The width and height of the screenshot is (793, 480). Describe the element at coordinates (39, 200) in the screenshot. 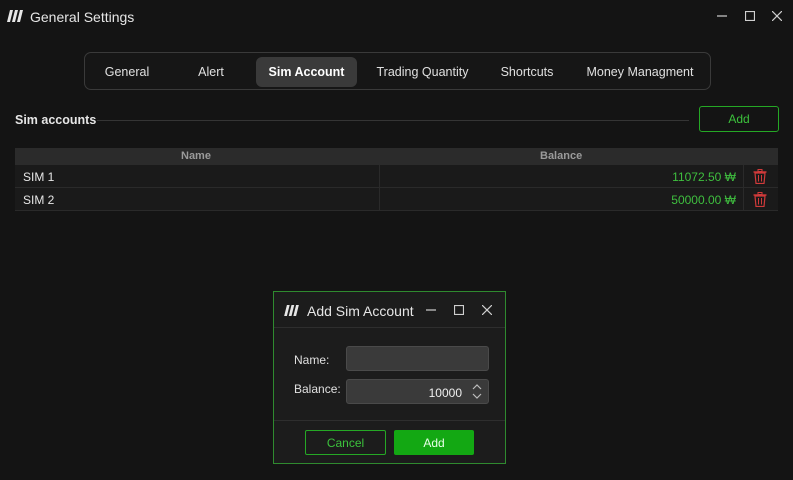

I see `account-name: SIM 2` at that location.